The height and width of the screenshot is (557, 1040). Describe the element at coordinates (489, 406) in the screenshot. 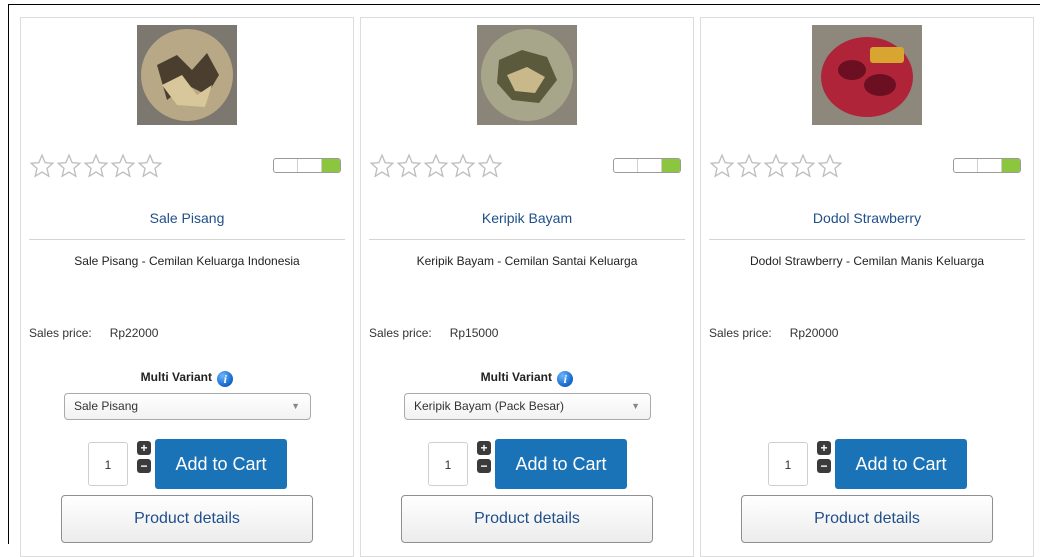

I see `variant-selected-value: Keripik Bayam (Pack Besar)` at that location.